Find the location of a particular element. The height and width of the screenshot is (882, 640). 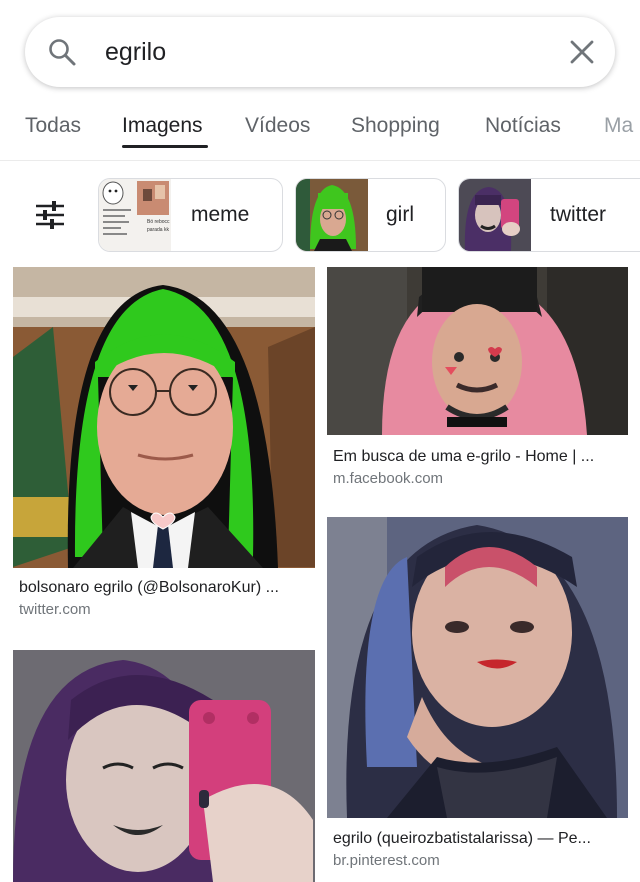

active-tab-indicator is located at coordinates (165, 146).